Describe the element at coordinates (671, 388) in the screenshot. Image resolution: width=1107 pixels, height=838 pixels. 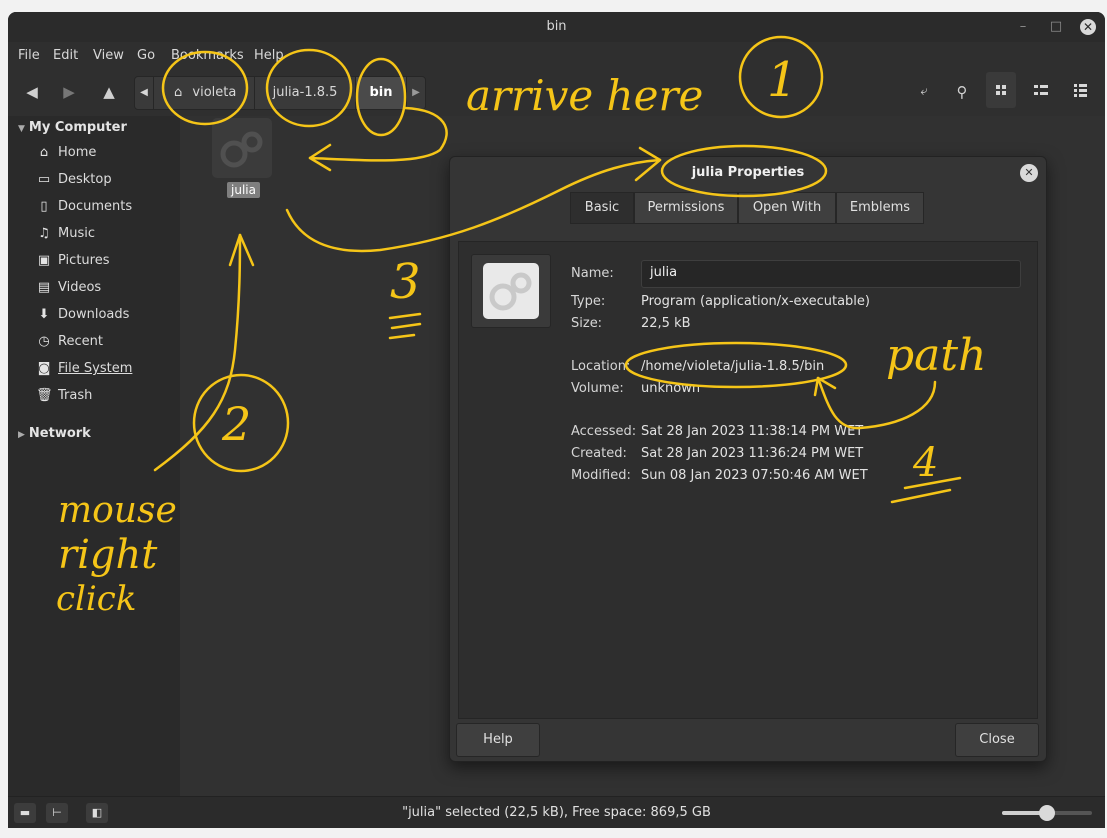
I see `volume-value: unknown` at that location.